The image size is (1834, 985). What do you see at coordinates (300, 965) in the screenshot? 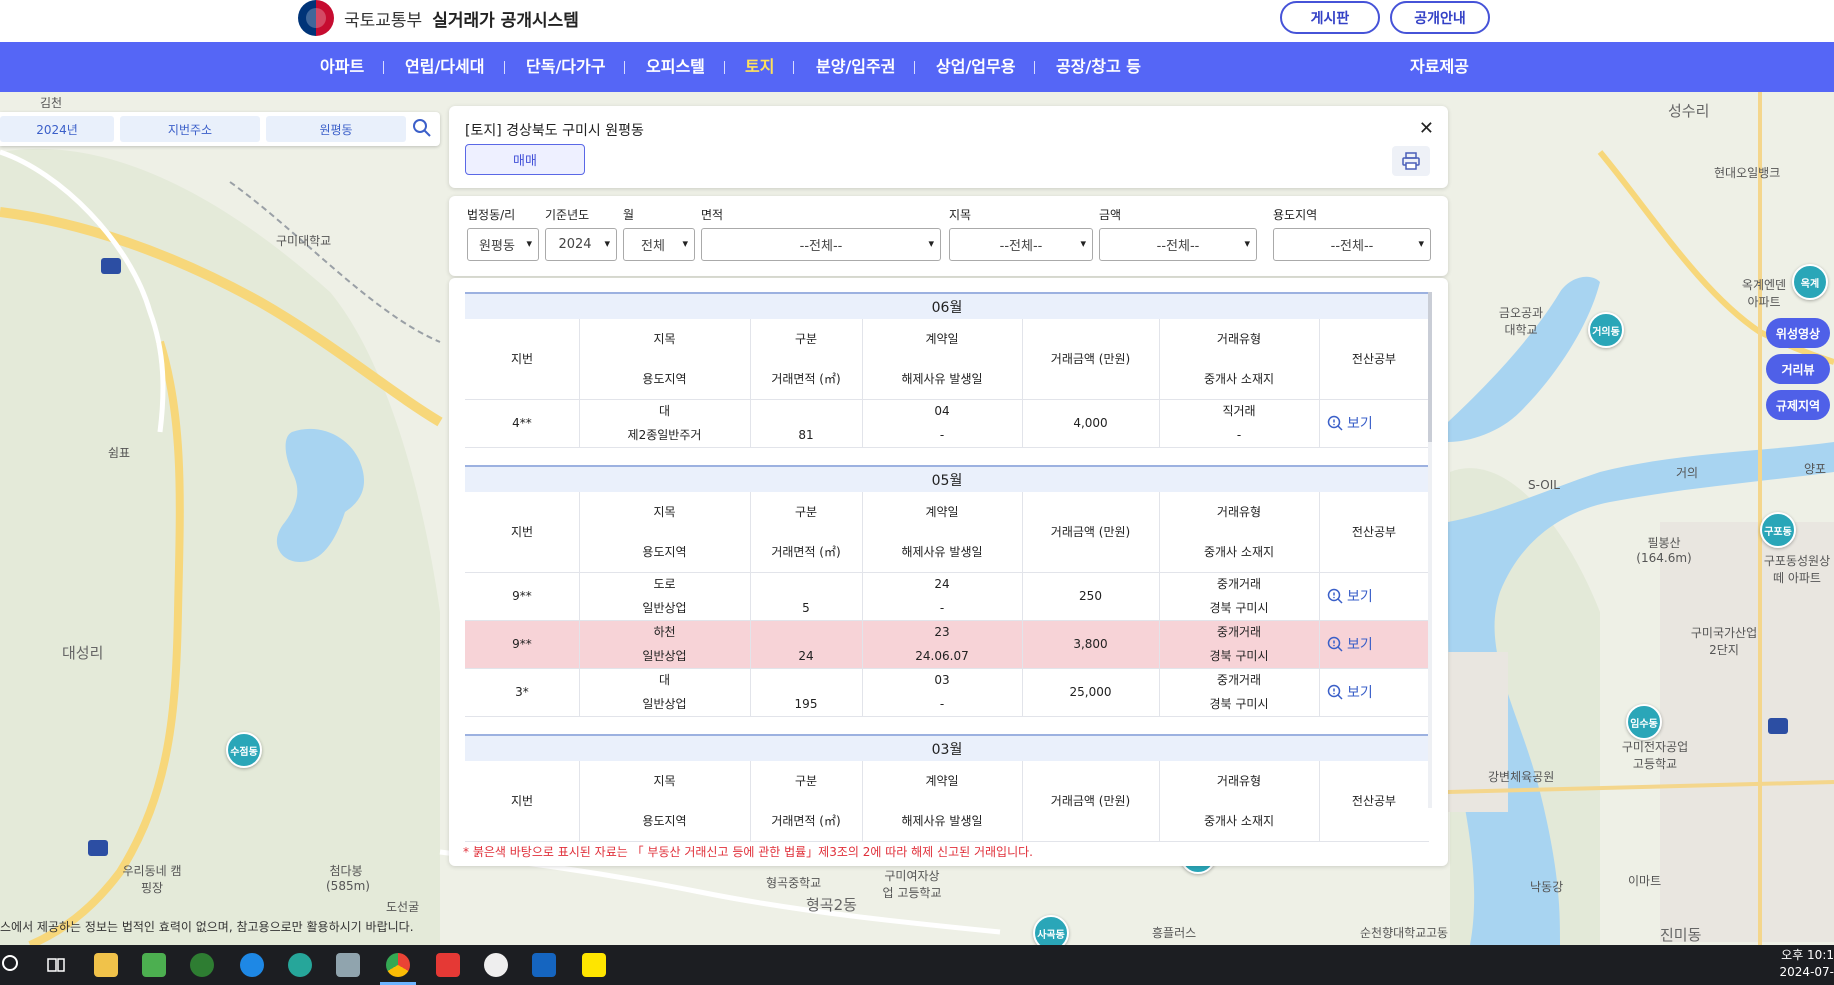
I see `edge-browser-icon` at bounding box center [300, 965].